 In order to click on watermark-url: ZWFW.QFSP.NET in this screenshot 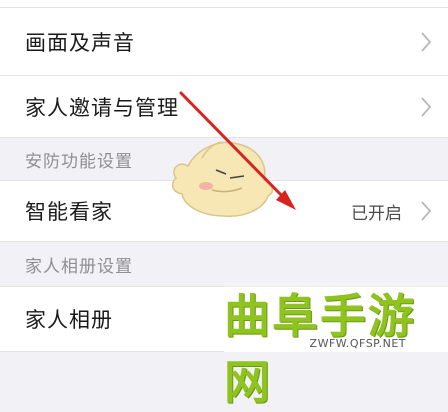, I will do `click(357, 343)`.